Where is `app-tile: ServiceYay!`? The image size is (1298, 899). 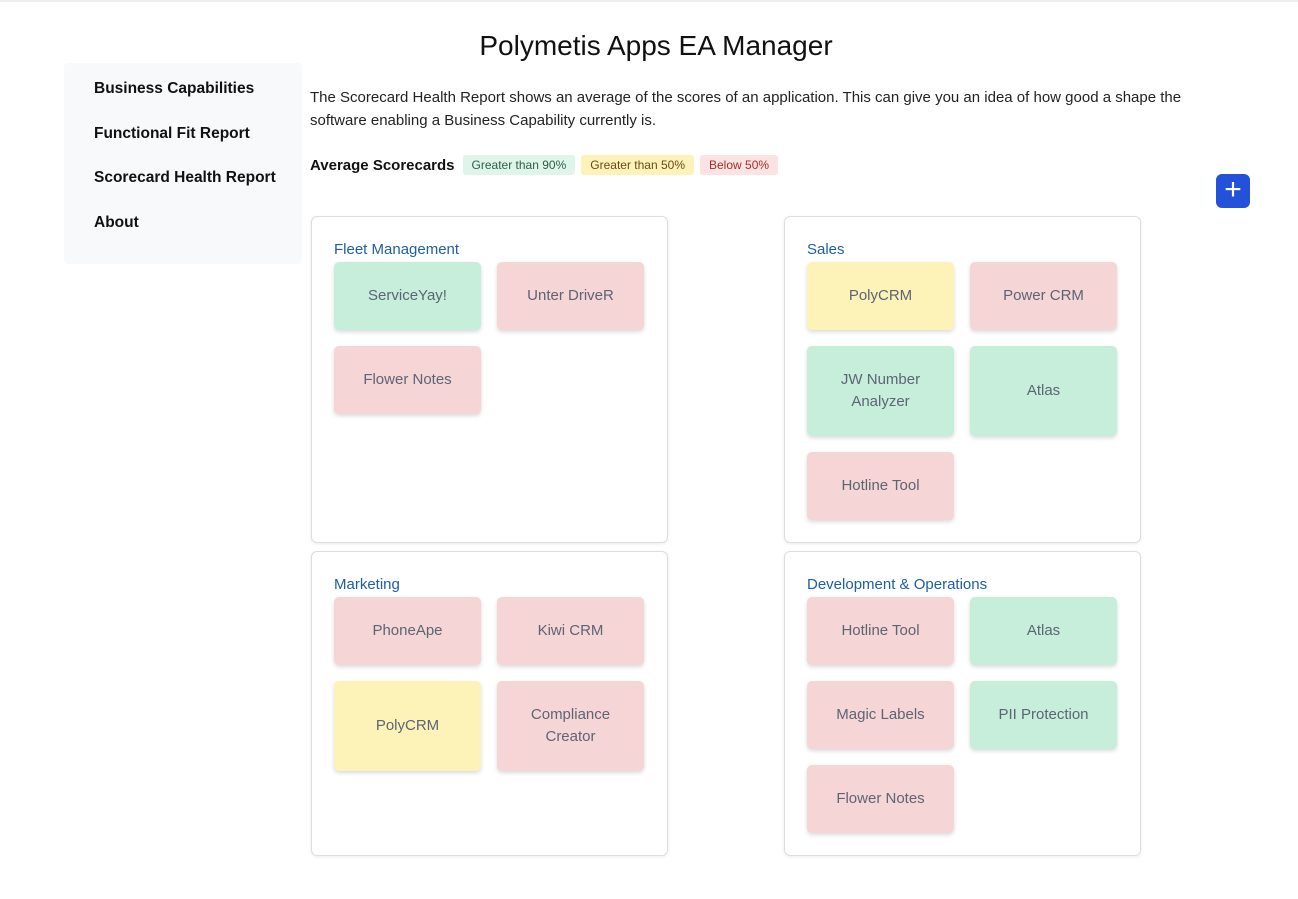
app-tile: ServiceYay! is located at coordinates (407, 296).